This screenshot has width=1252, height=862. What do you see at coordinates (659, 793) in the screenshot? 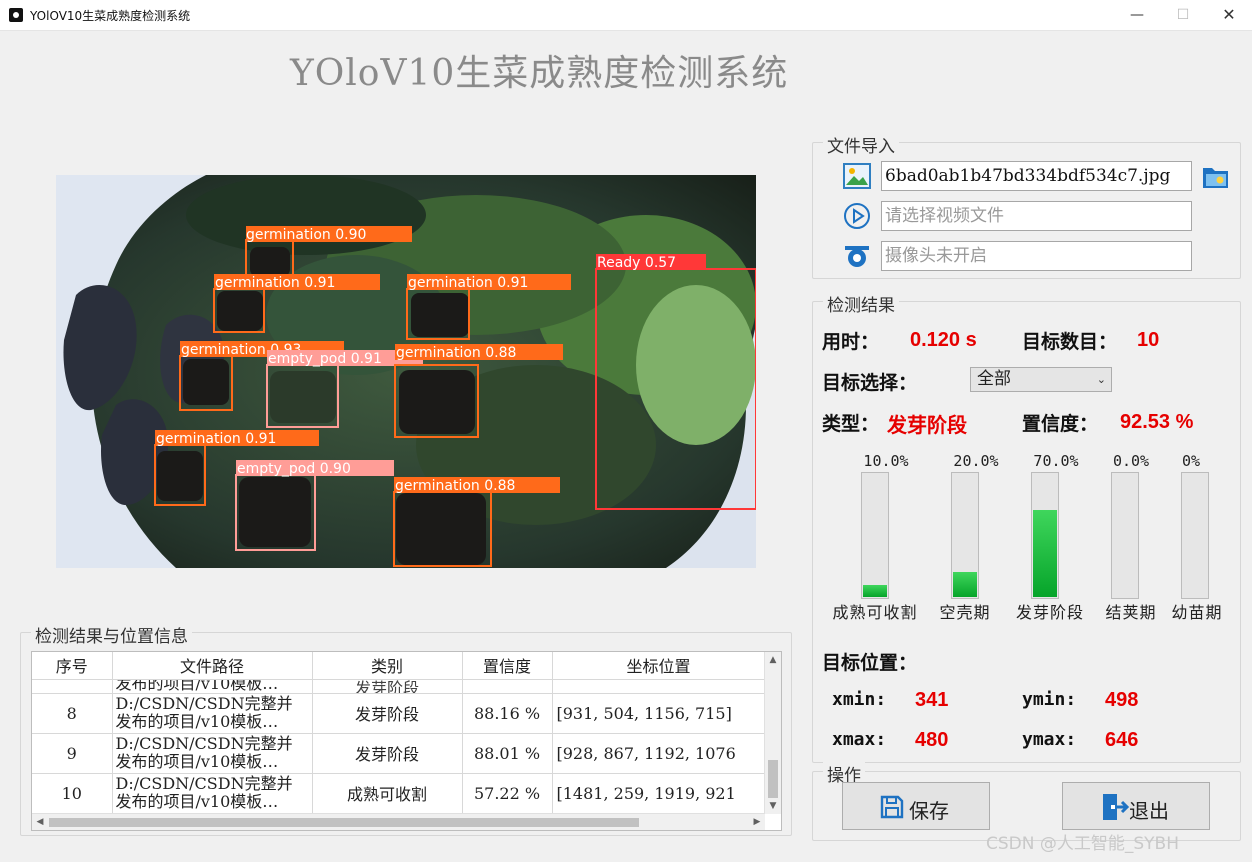
I see `cell-coords: [1481, 259, 1919, 921` at bounding box center [659, 793].